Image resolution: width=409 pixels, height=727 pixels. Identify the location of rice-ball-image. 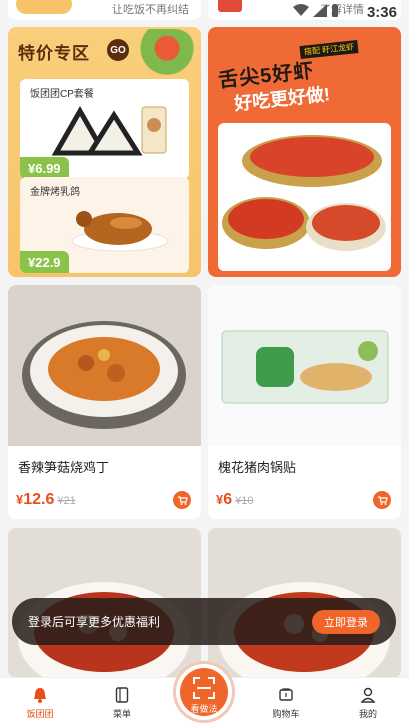
(109, 130).